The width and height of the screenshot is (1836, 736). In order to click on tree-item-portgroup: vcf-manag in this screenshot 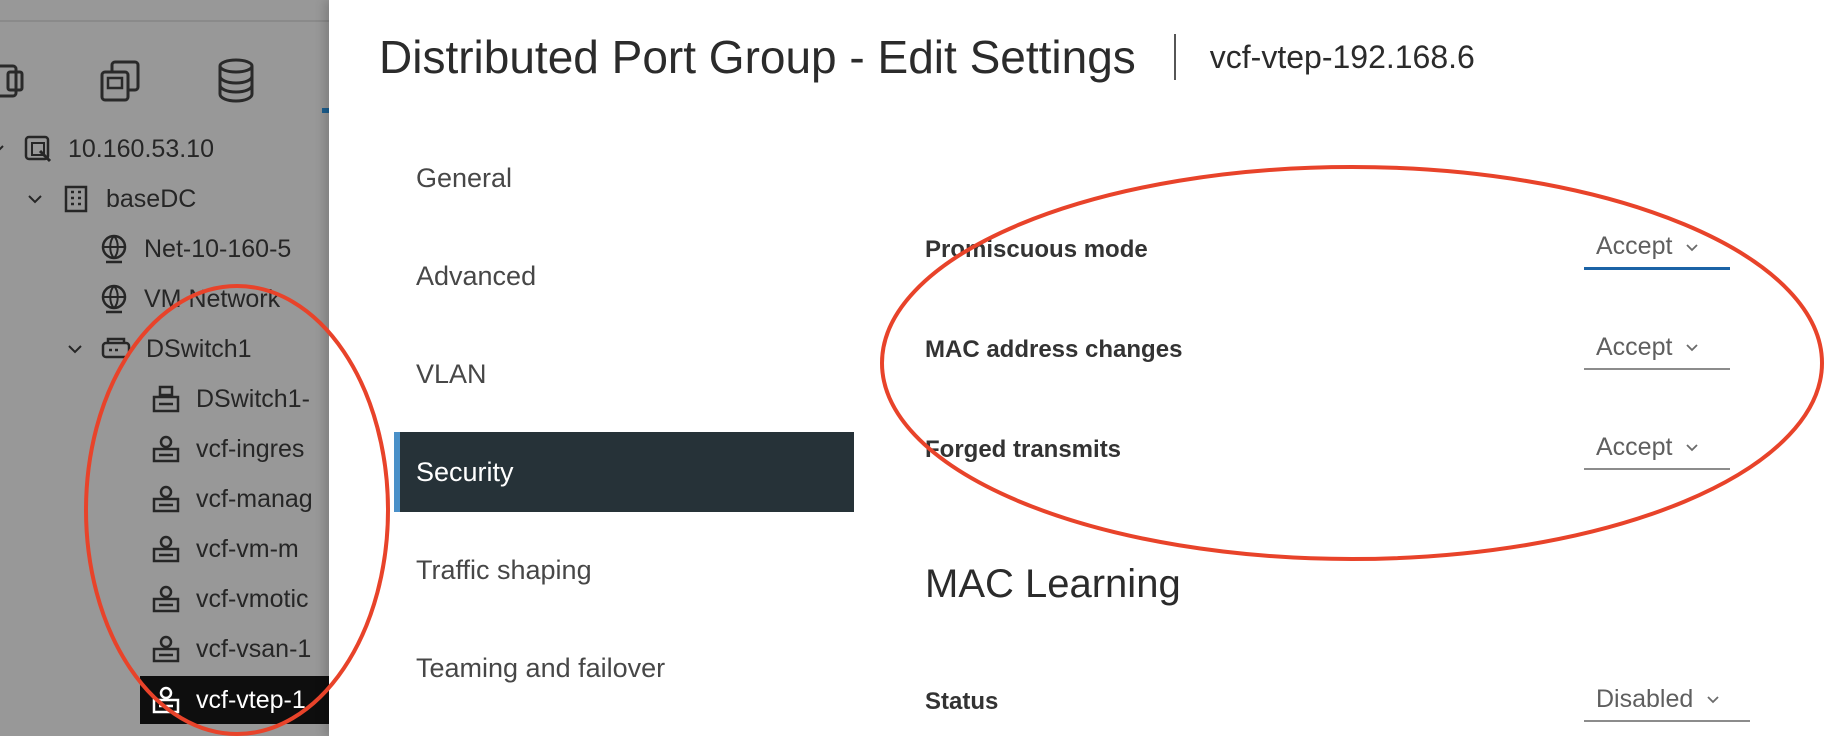, I will do `click(231, 499)`.